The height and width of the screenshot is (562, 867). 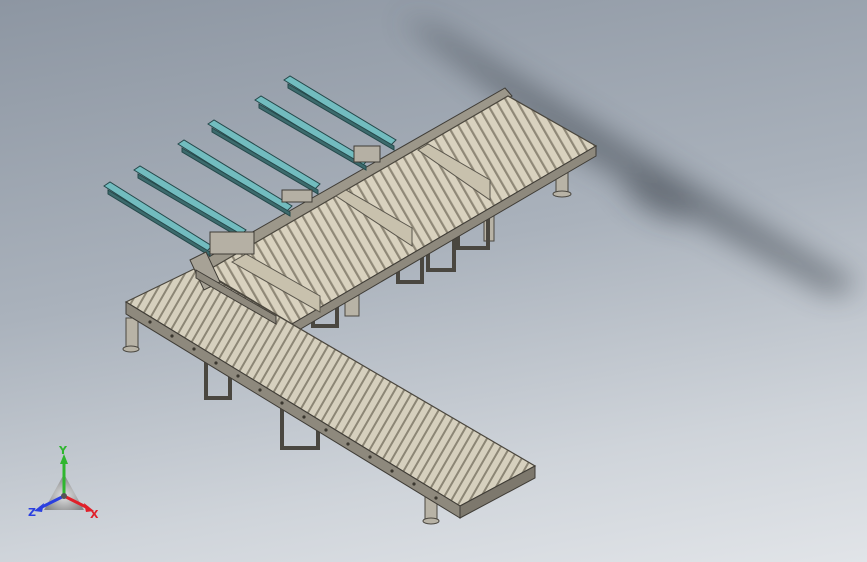 What do you see at coordinates (63, 451) in the screenshot?
I see `y-axis-label: Y` at bounding box center [63, 451].